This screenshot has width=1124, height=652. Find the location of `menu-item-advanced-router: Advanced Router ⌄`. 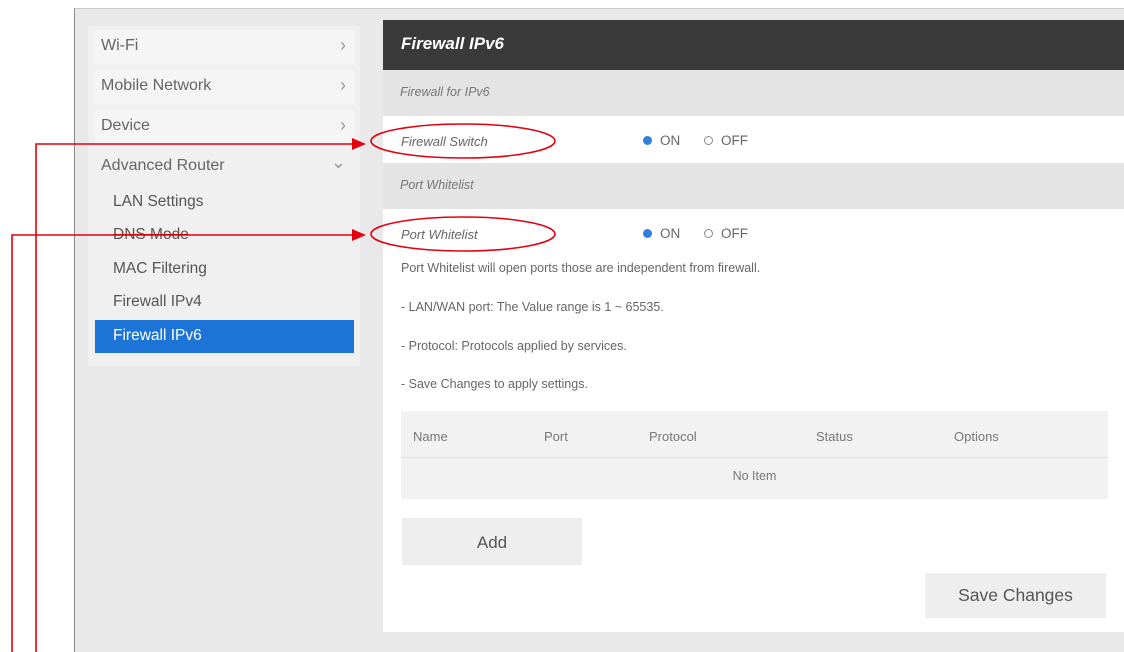

menu-item-advanced-router: Advanced Router ⌄ is located at coordinates (224, 167).